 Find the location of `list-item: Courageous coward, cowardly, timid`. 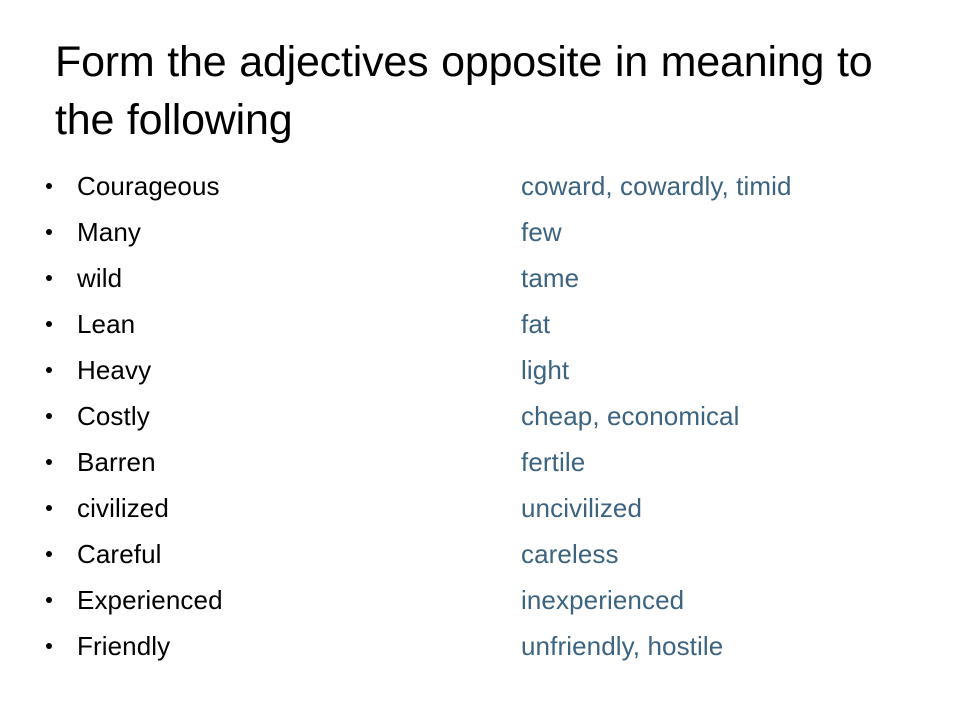

list-item: Courageous coward, cowardly, timid is located at coordinates (480, 186).